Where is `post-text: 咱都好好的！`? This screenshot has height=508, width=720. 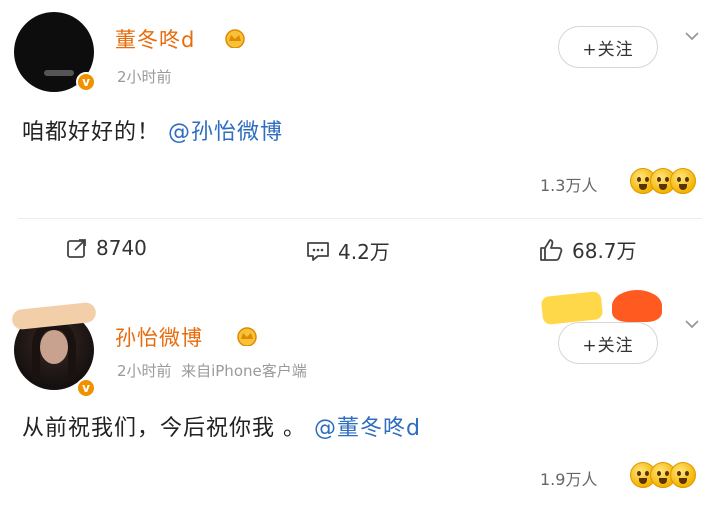
post-text: 咱都好好的！ is located at coordinates (91, 132).